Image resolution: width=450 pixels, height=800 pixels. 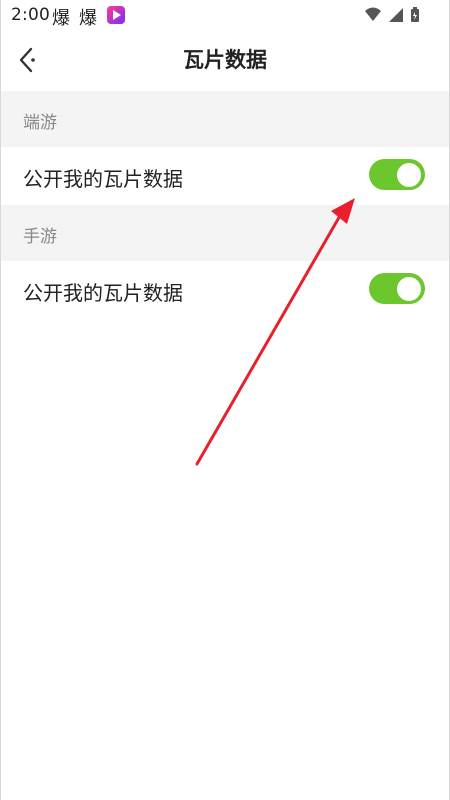 What do you see at coordinates (225, 233) in the screenshot?
I see `section-header-mobile: 手游` at bounding box center [225, 233].